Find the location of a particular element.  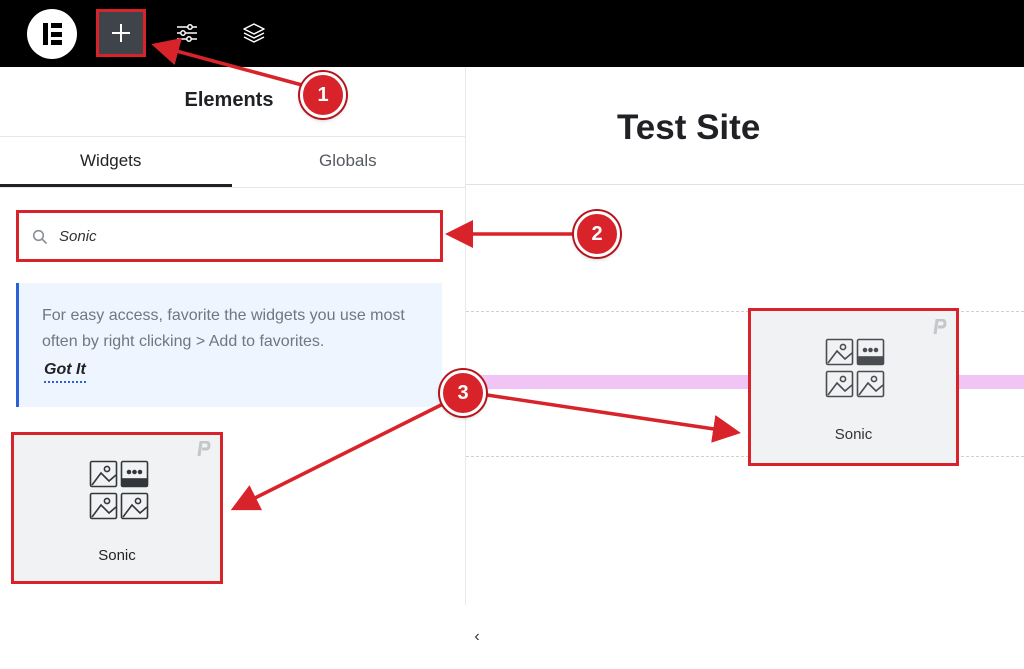

add-element-button is located at coordinates (121, 33).